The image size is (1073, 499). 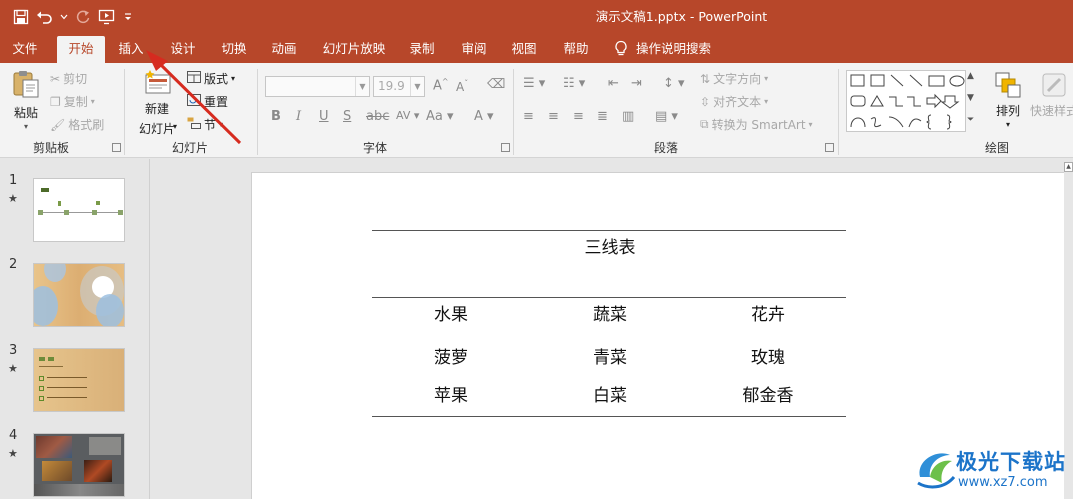 I want to click on bold-icon: B, so click(x=276, y=116).